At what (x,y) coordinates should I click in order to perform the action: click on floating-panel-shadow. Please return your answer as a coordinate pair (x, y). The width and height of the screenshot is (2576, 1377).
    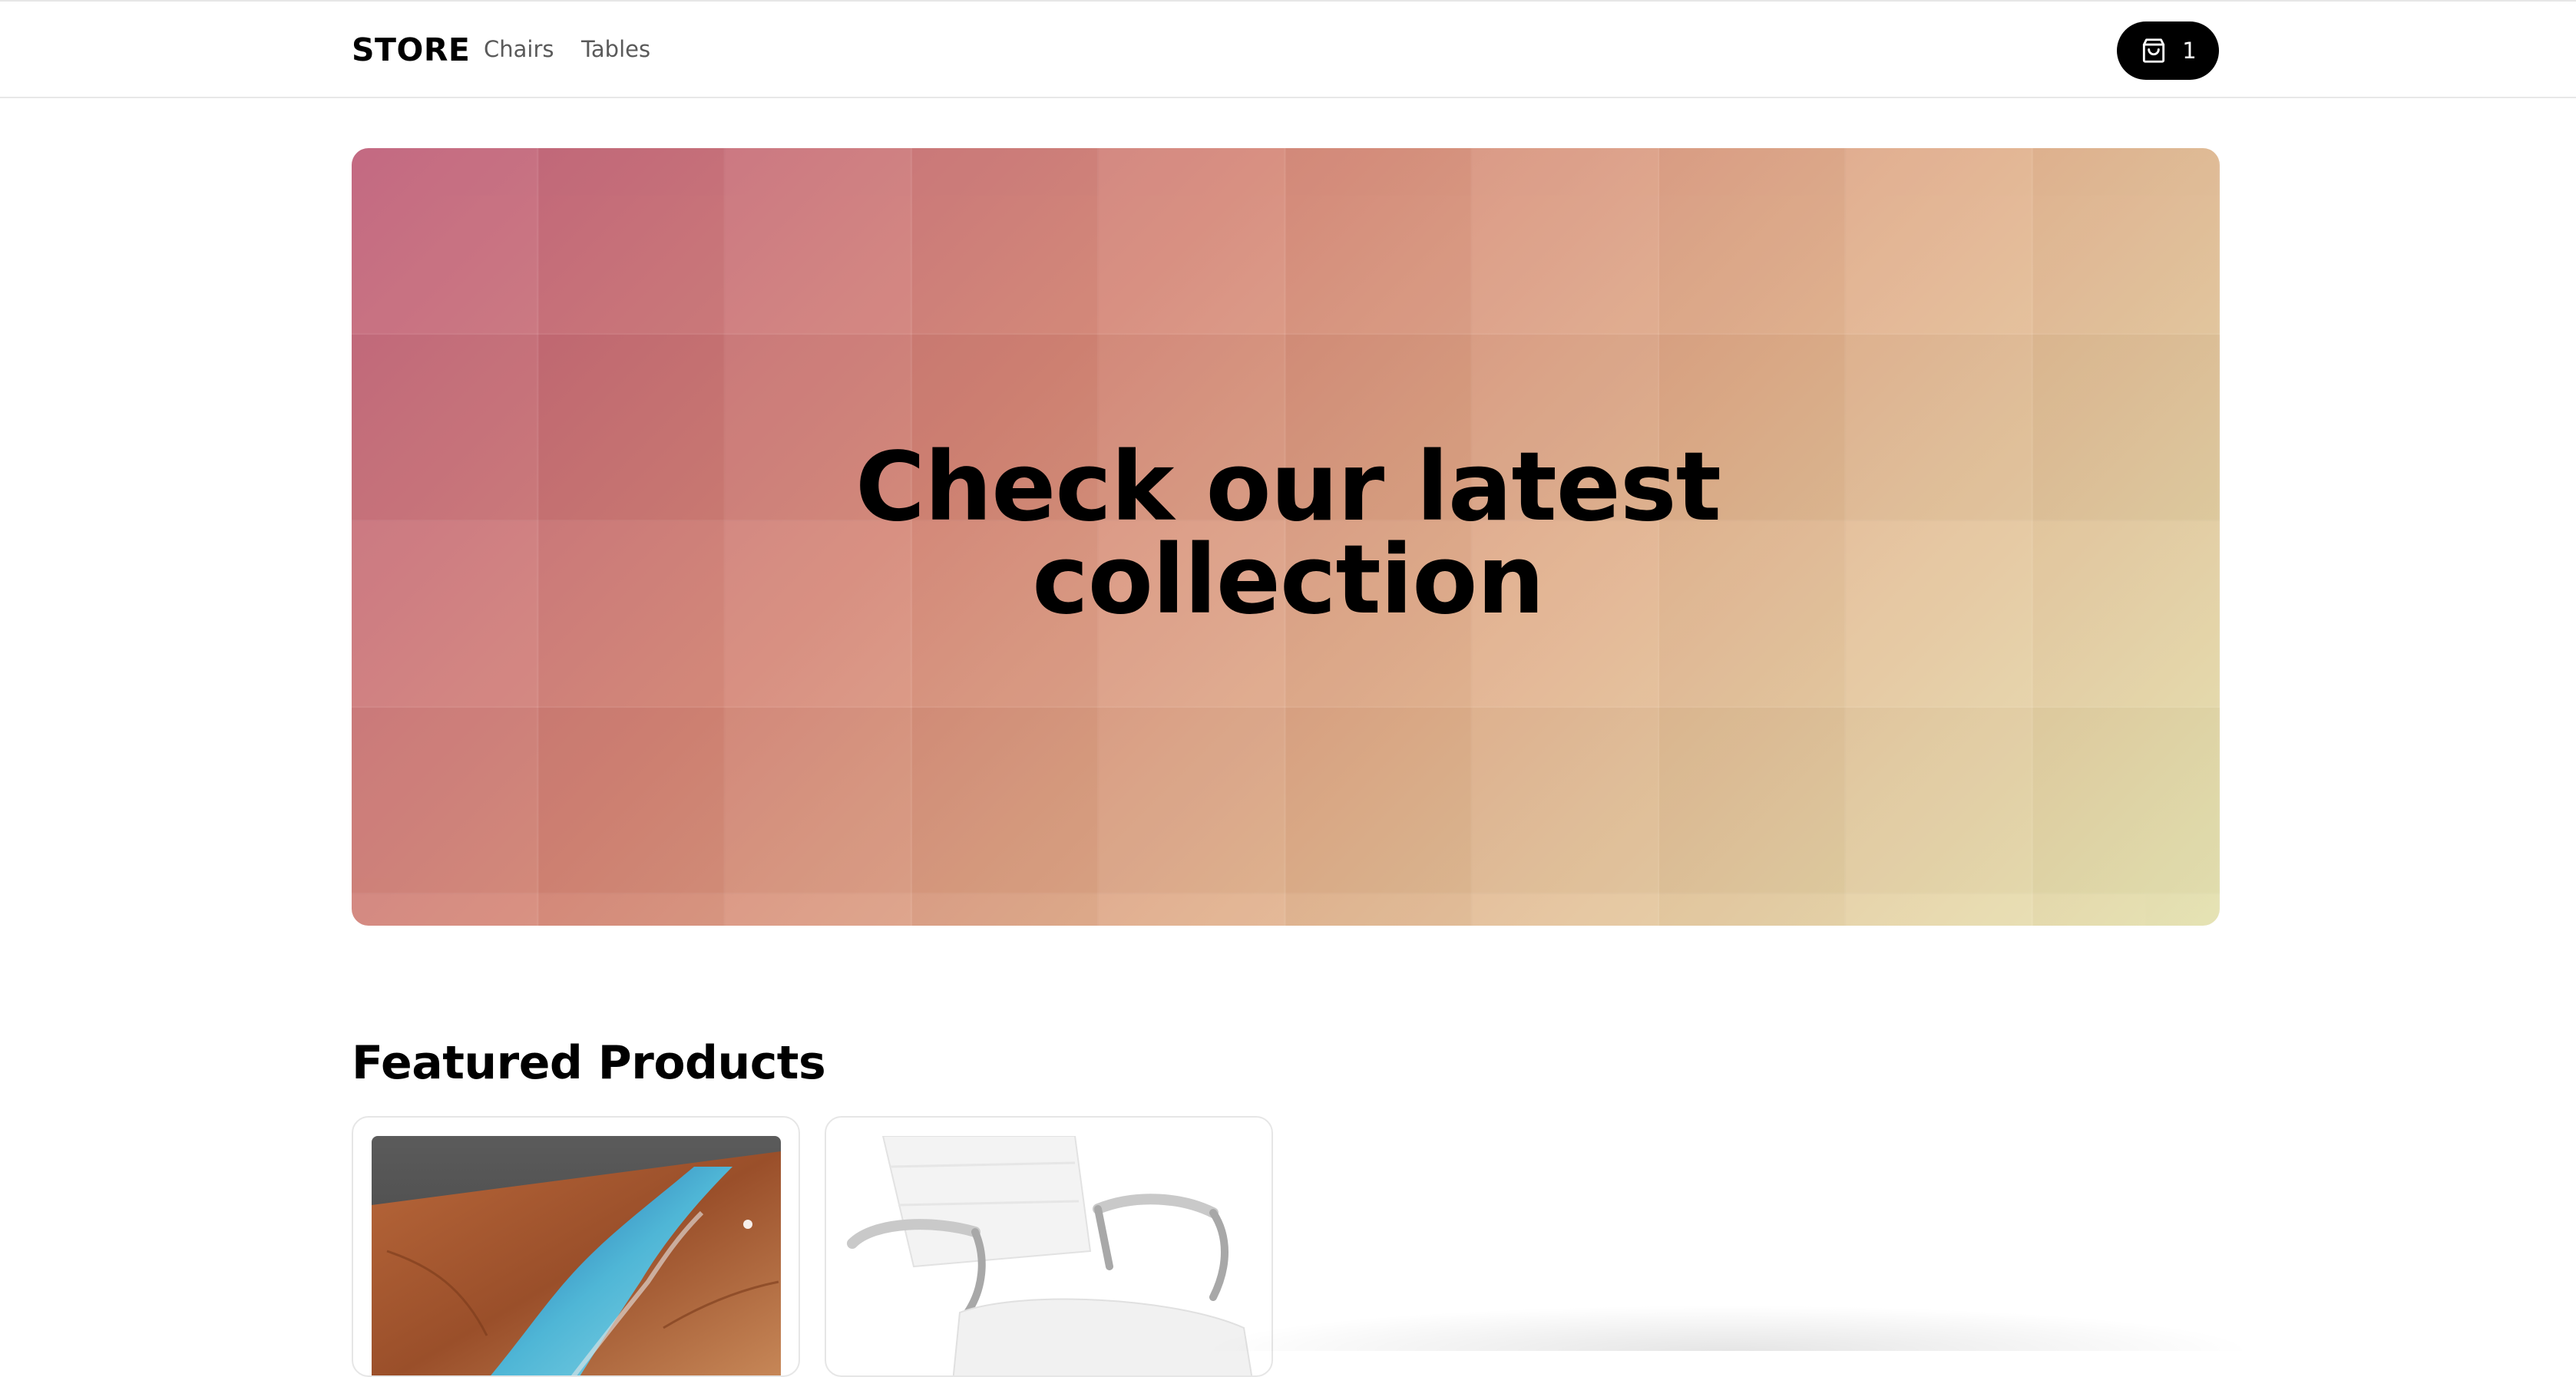
    Looking at the image, I should click on (1727, 1328).